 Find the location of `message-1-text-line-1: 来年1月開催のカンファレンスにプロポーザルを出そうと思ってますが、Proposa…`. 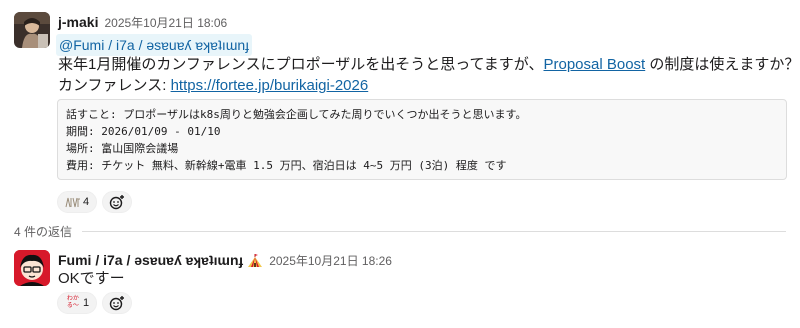

message-1-text-line-1: 来年1月開催のカンファレンスにプロポーザルを出そうと思ってますが、Proposa… is located at coordinates (428, 65).